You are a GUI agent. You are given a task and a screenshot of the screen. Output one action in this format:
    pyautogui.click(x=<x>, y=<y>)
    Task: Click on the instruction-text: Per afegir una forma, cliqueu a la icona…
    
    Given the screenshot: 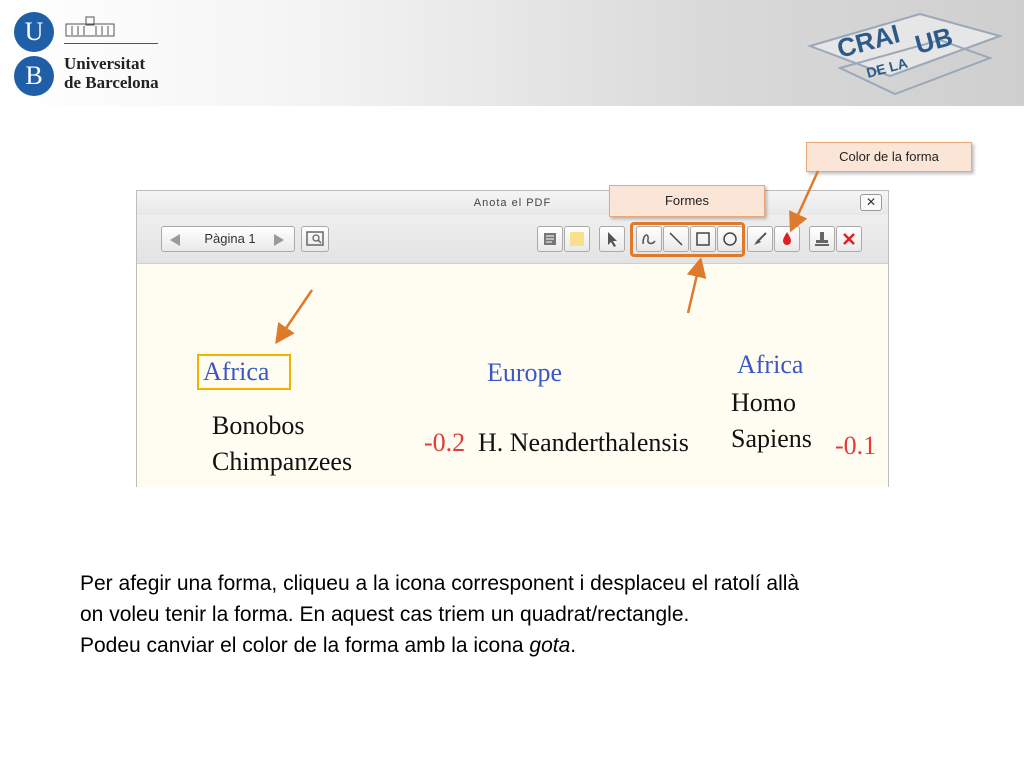 What is the action you would take?
    pyautogui.click(x=530, y=614)
    